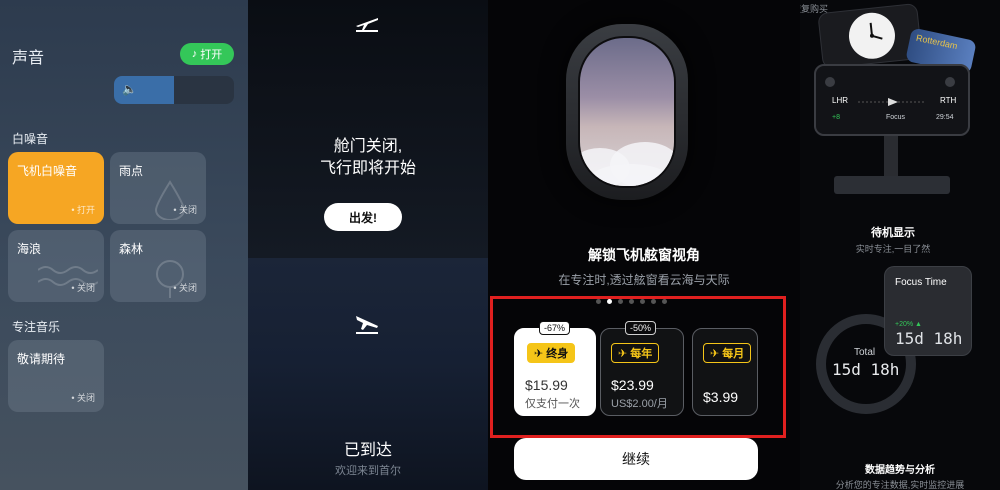 This screenshot has width=1000, height=490. What do you see at coordinates (47, 171) in the screenshot?
I see `tile-name: 飞机白噪音` at bounding box center [47, 171].